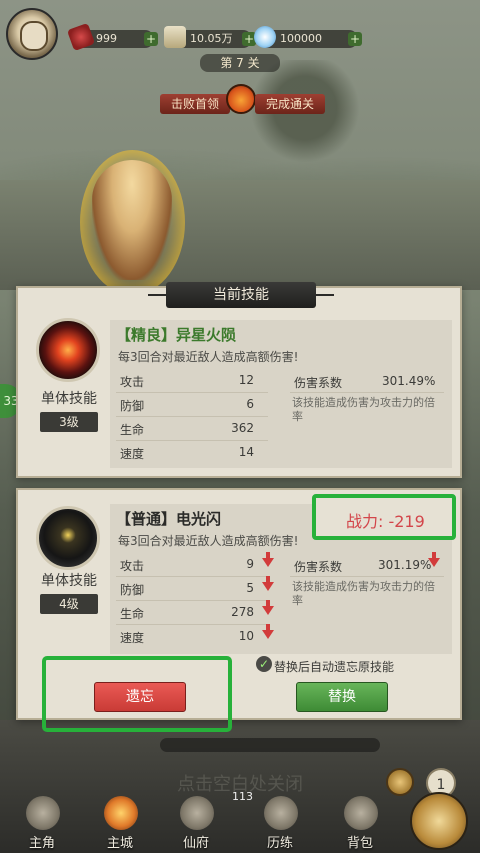 This screenshot has height=853, width=480. What do you see at coordinates (385, 521) in the screenshot?
I see `power-change: 战力: -219` at bounding box center [385, 521].